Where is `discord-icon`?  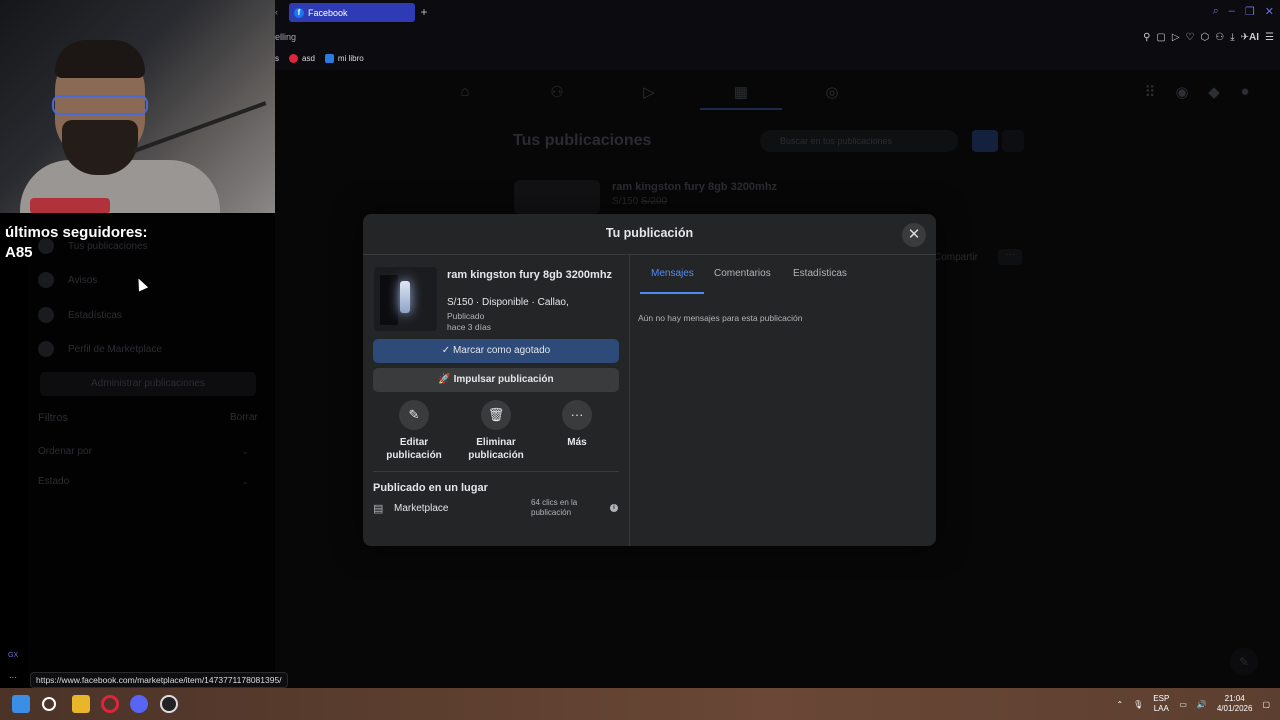
discord-icon is located at coordinates (139, 704).